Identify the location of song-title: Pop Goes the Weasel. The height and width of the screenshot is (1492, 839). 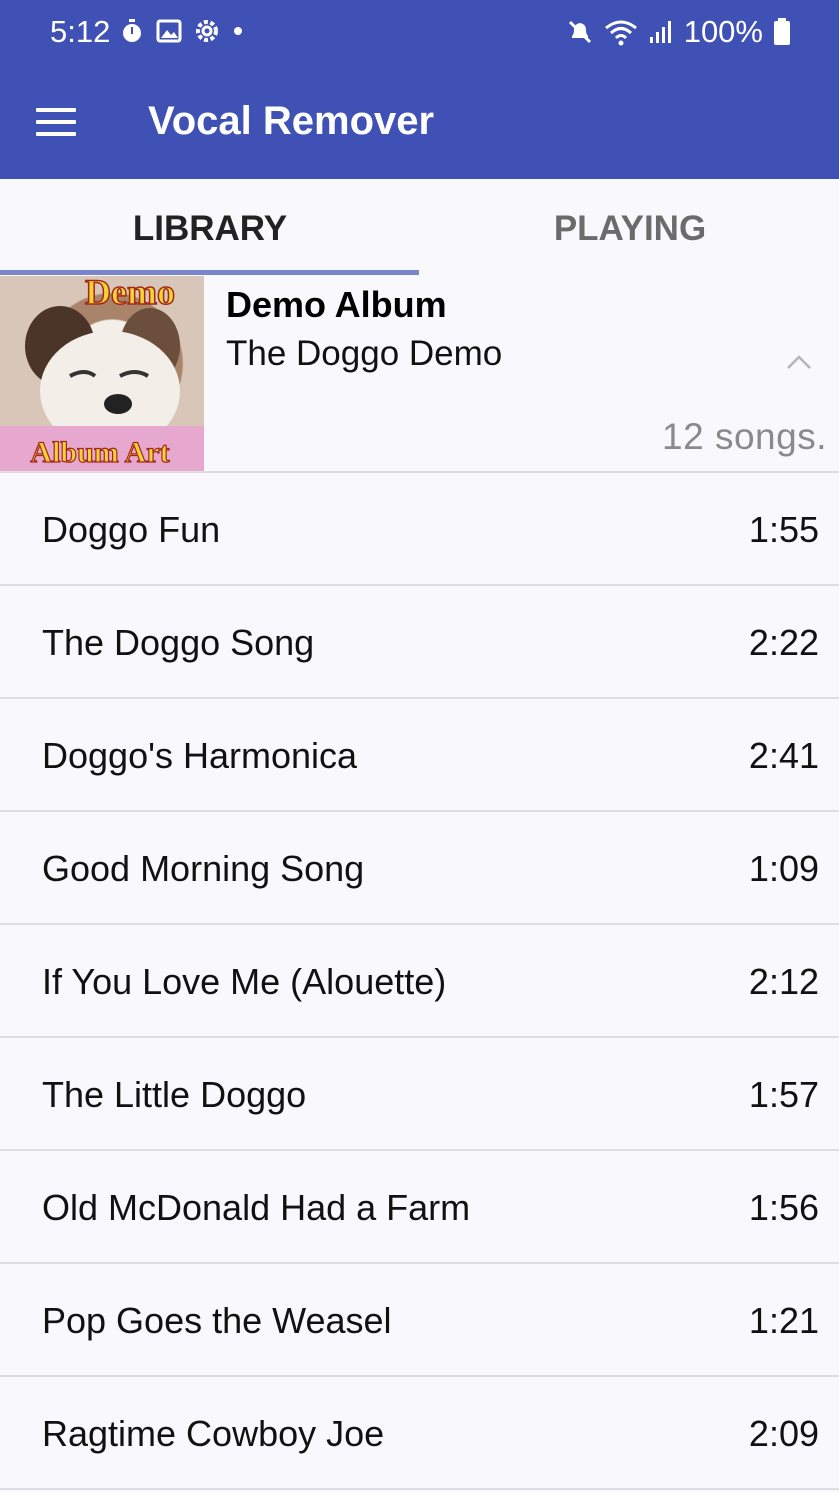
(217, 1320).